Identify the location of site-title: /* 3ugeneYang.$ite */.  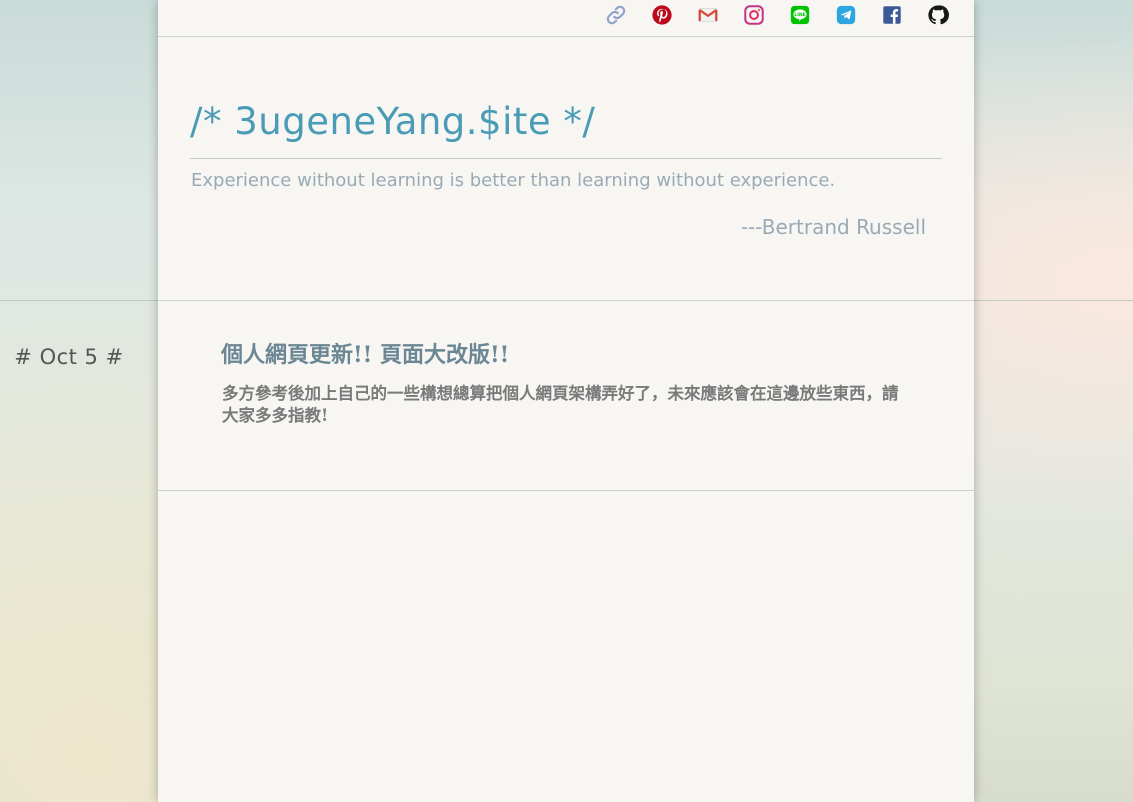
(392, 121).